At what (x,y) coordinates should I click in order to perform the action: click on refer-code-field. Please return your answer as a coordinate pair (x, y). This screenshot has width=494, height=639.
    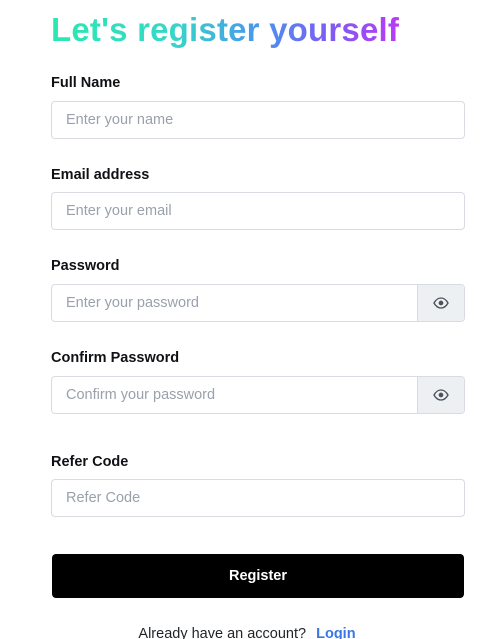
    Looking at the image, I should click on (258, 498).